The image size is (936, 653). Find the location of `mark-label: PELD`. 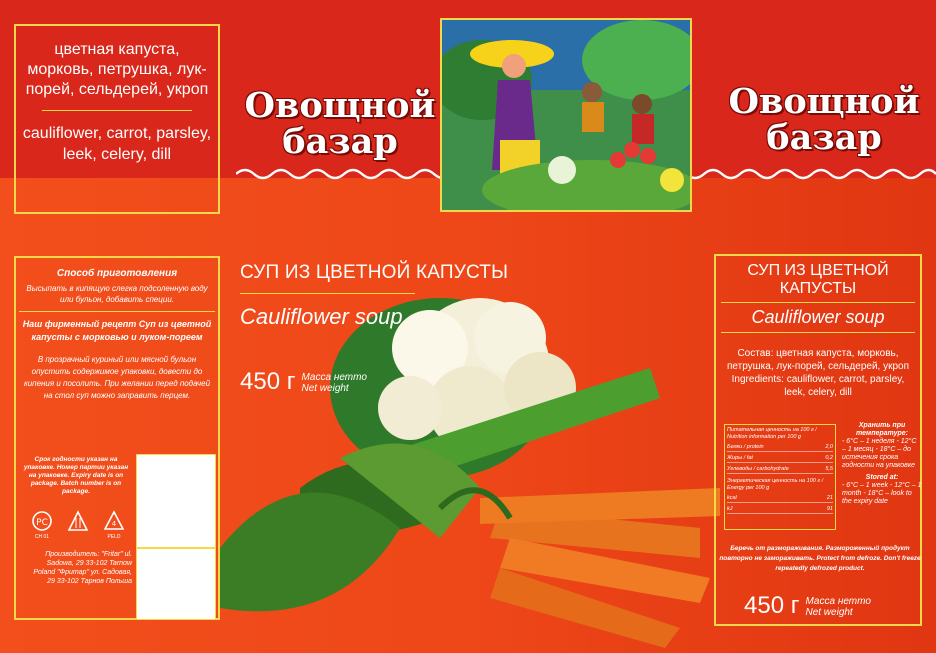

mark-label: PELD is located at coordinates (114, 537).